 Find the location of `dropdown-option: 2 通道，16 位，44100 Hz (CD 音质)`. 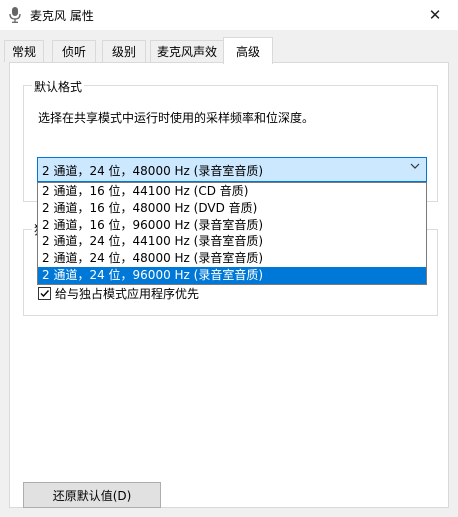

dropdown-option: 2 通道，16 位，44100 Hz (CD 音质) is located at coordinates (232, 191).